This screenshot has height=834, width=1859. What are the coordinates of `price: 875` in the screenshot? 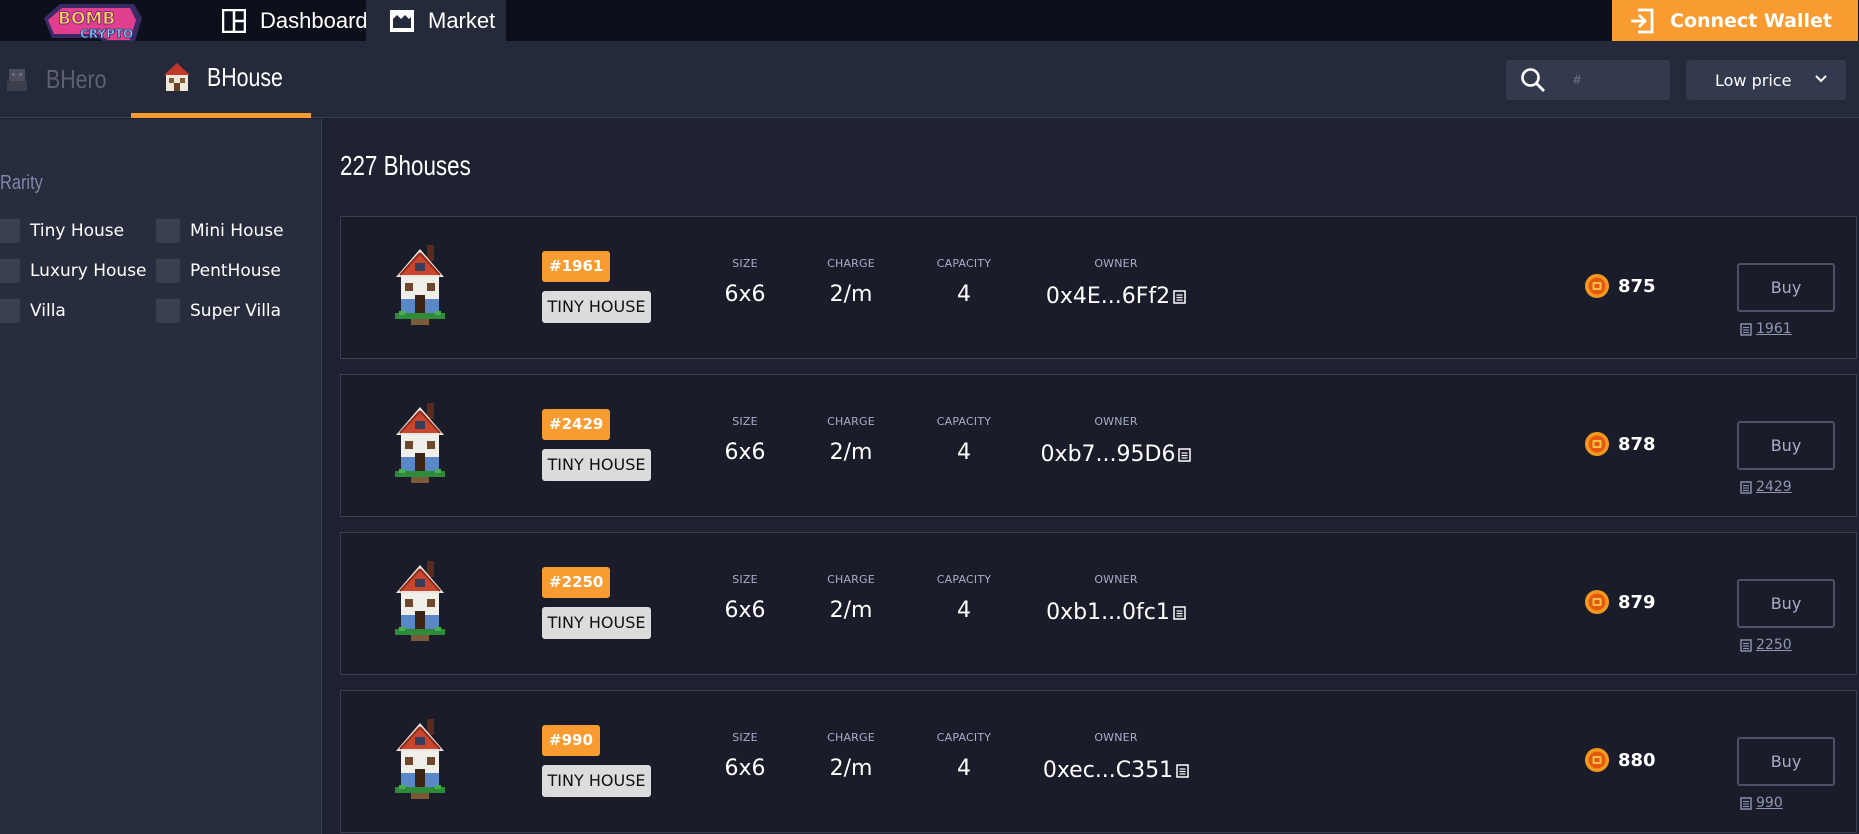 It's located at (1620, 286).